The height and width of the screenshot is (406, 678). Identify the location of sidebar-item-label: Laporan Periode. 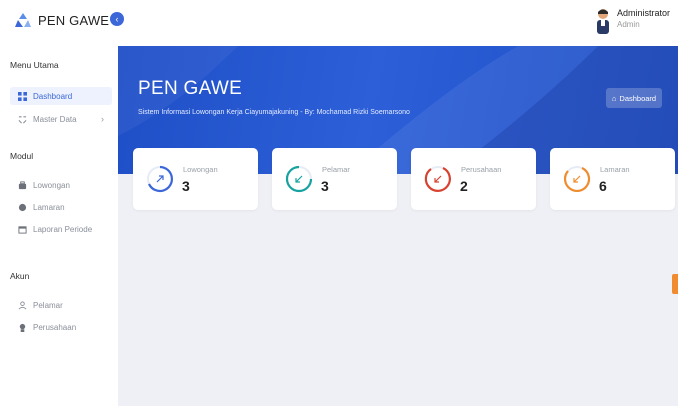
(63, 229).